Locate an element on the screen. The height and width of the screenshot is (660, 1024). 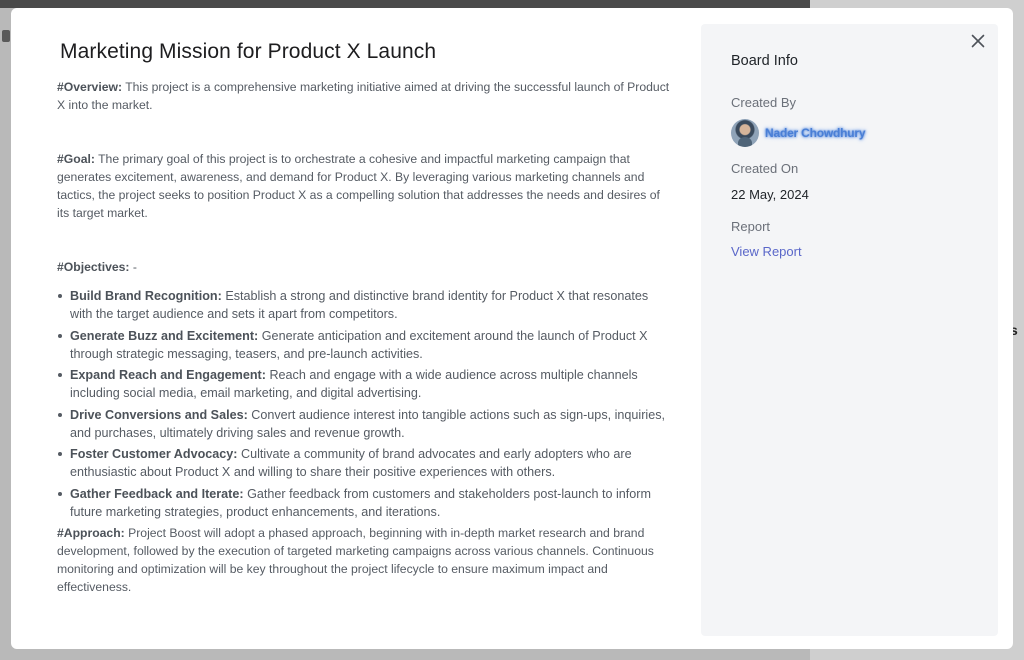
view-report-link: View Report is located at coordinates (766, 251).